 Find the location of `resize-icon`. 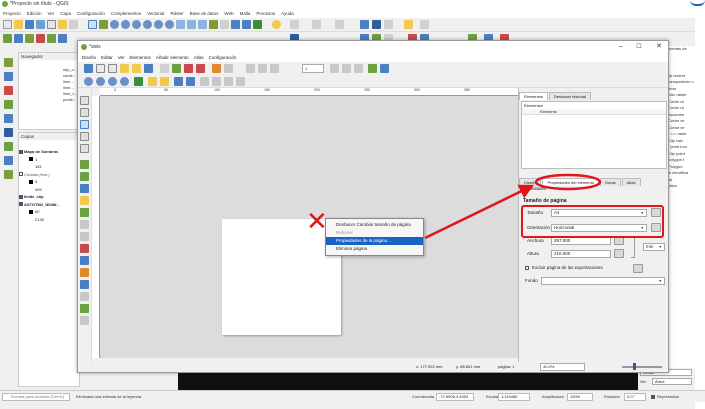

resize-icon is located at coordinates (240, 81).